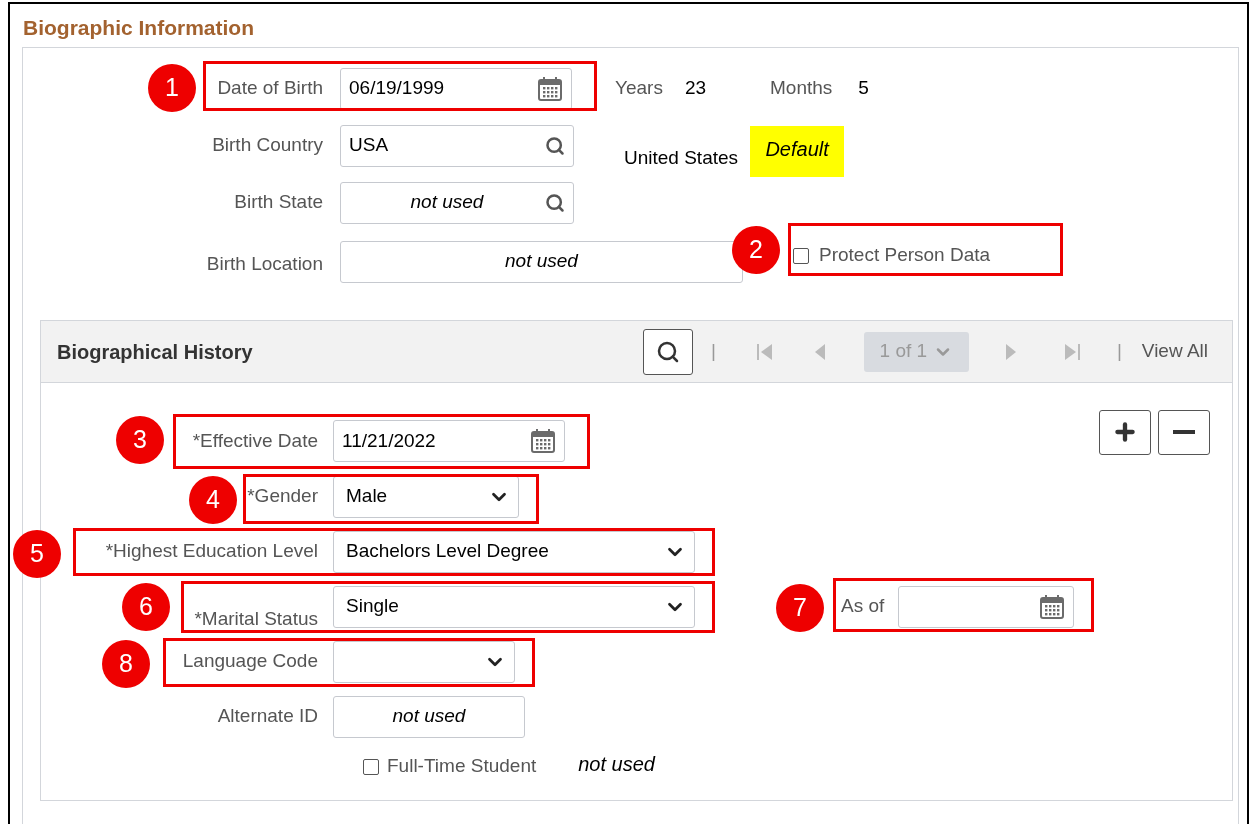 The width and height of the screenshot is (1255, 824). I want to click on dropdown-field: Bachelors Level Degree, so click(514, 551).